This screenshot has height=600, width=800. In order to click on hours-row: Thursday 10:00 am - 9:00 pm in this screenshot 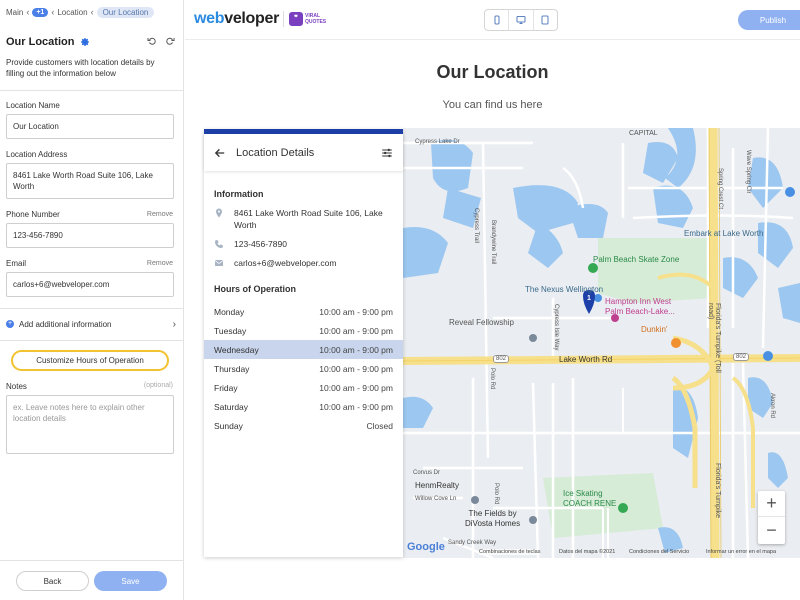, I will do `click(303, 368)`.